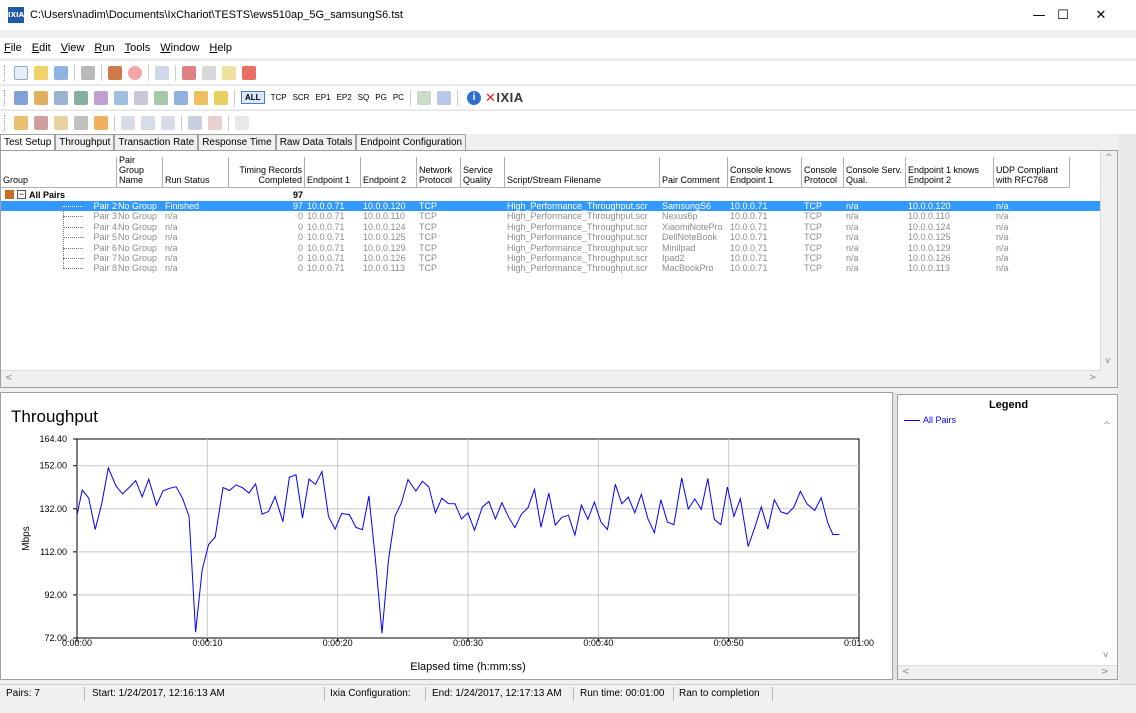  Describe the element at coordinates (1032, 172) in the screenshot. I see `col-udp-compliant: UDP Compliant with RFC768` at that location.